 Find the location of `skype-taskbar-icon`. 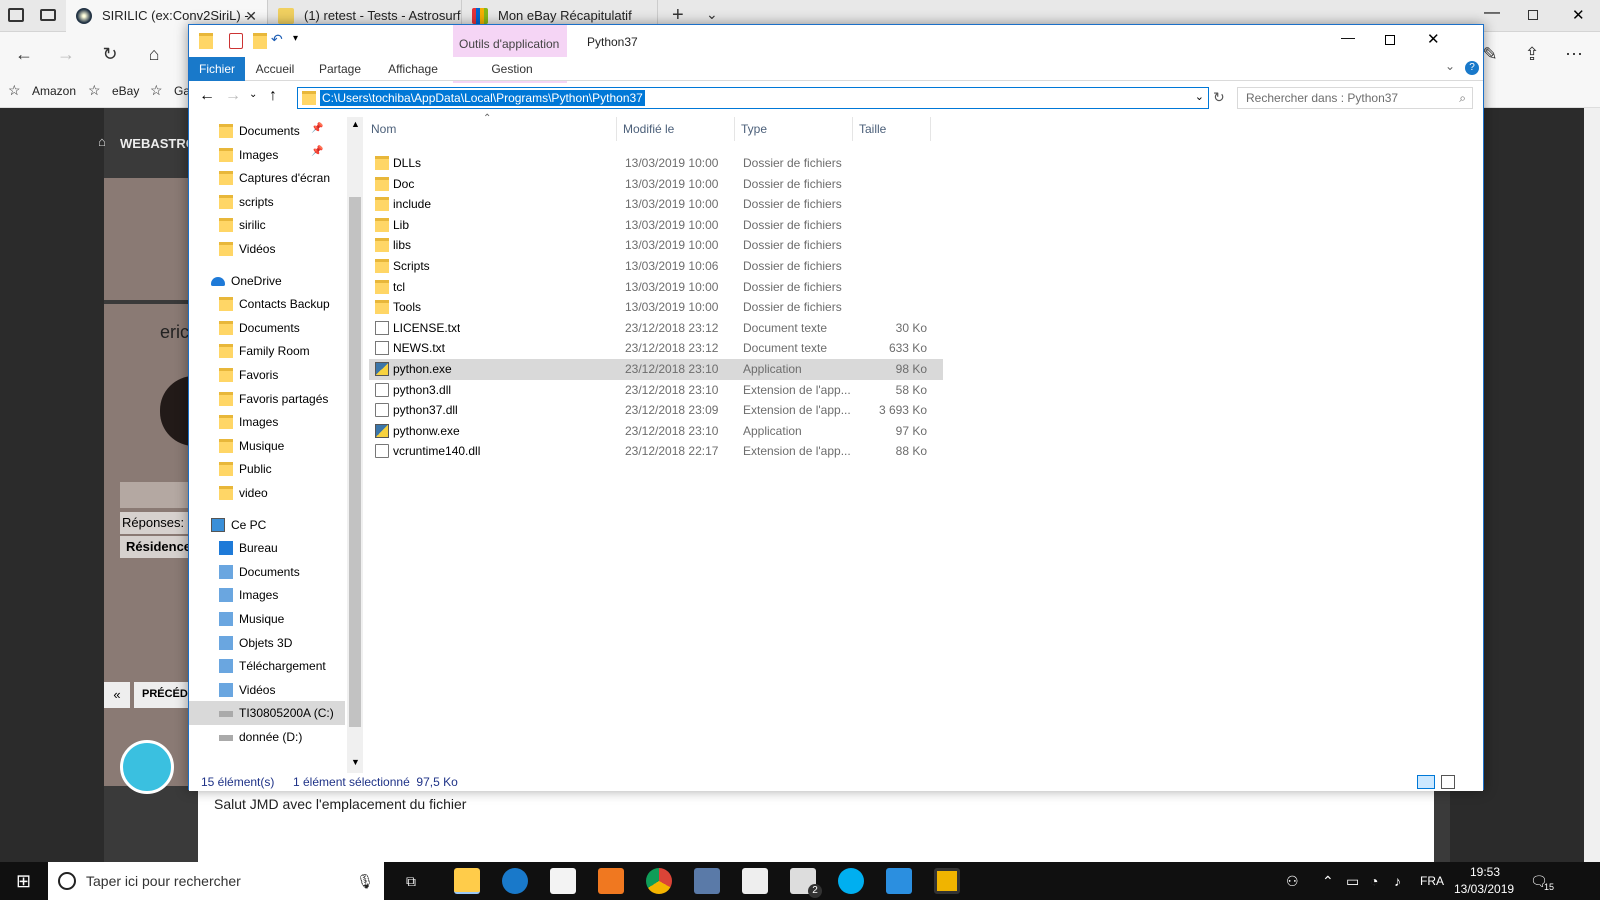

skype-taskbar-icon is located at coordinates (851, 881).